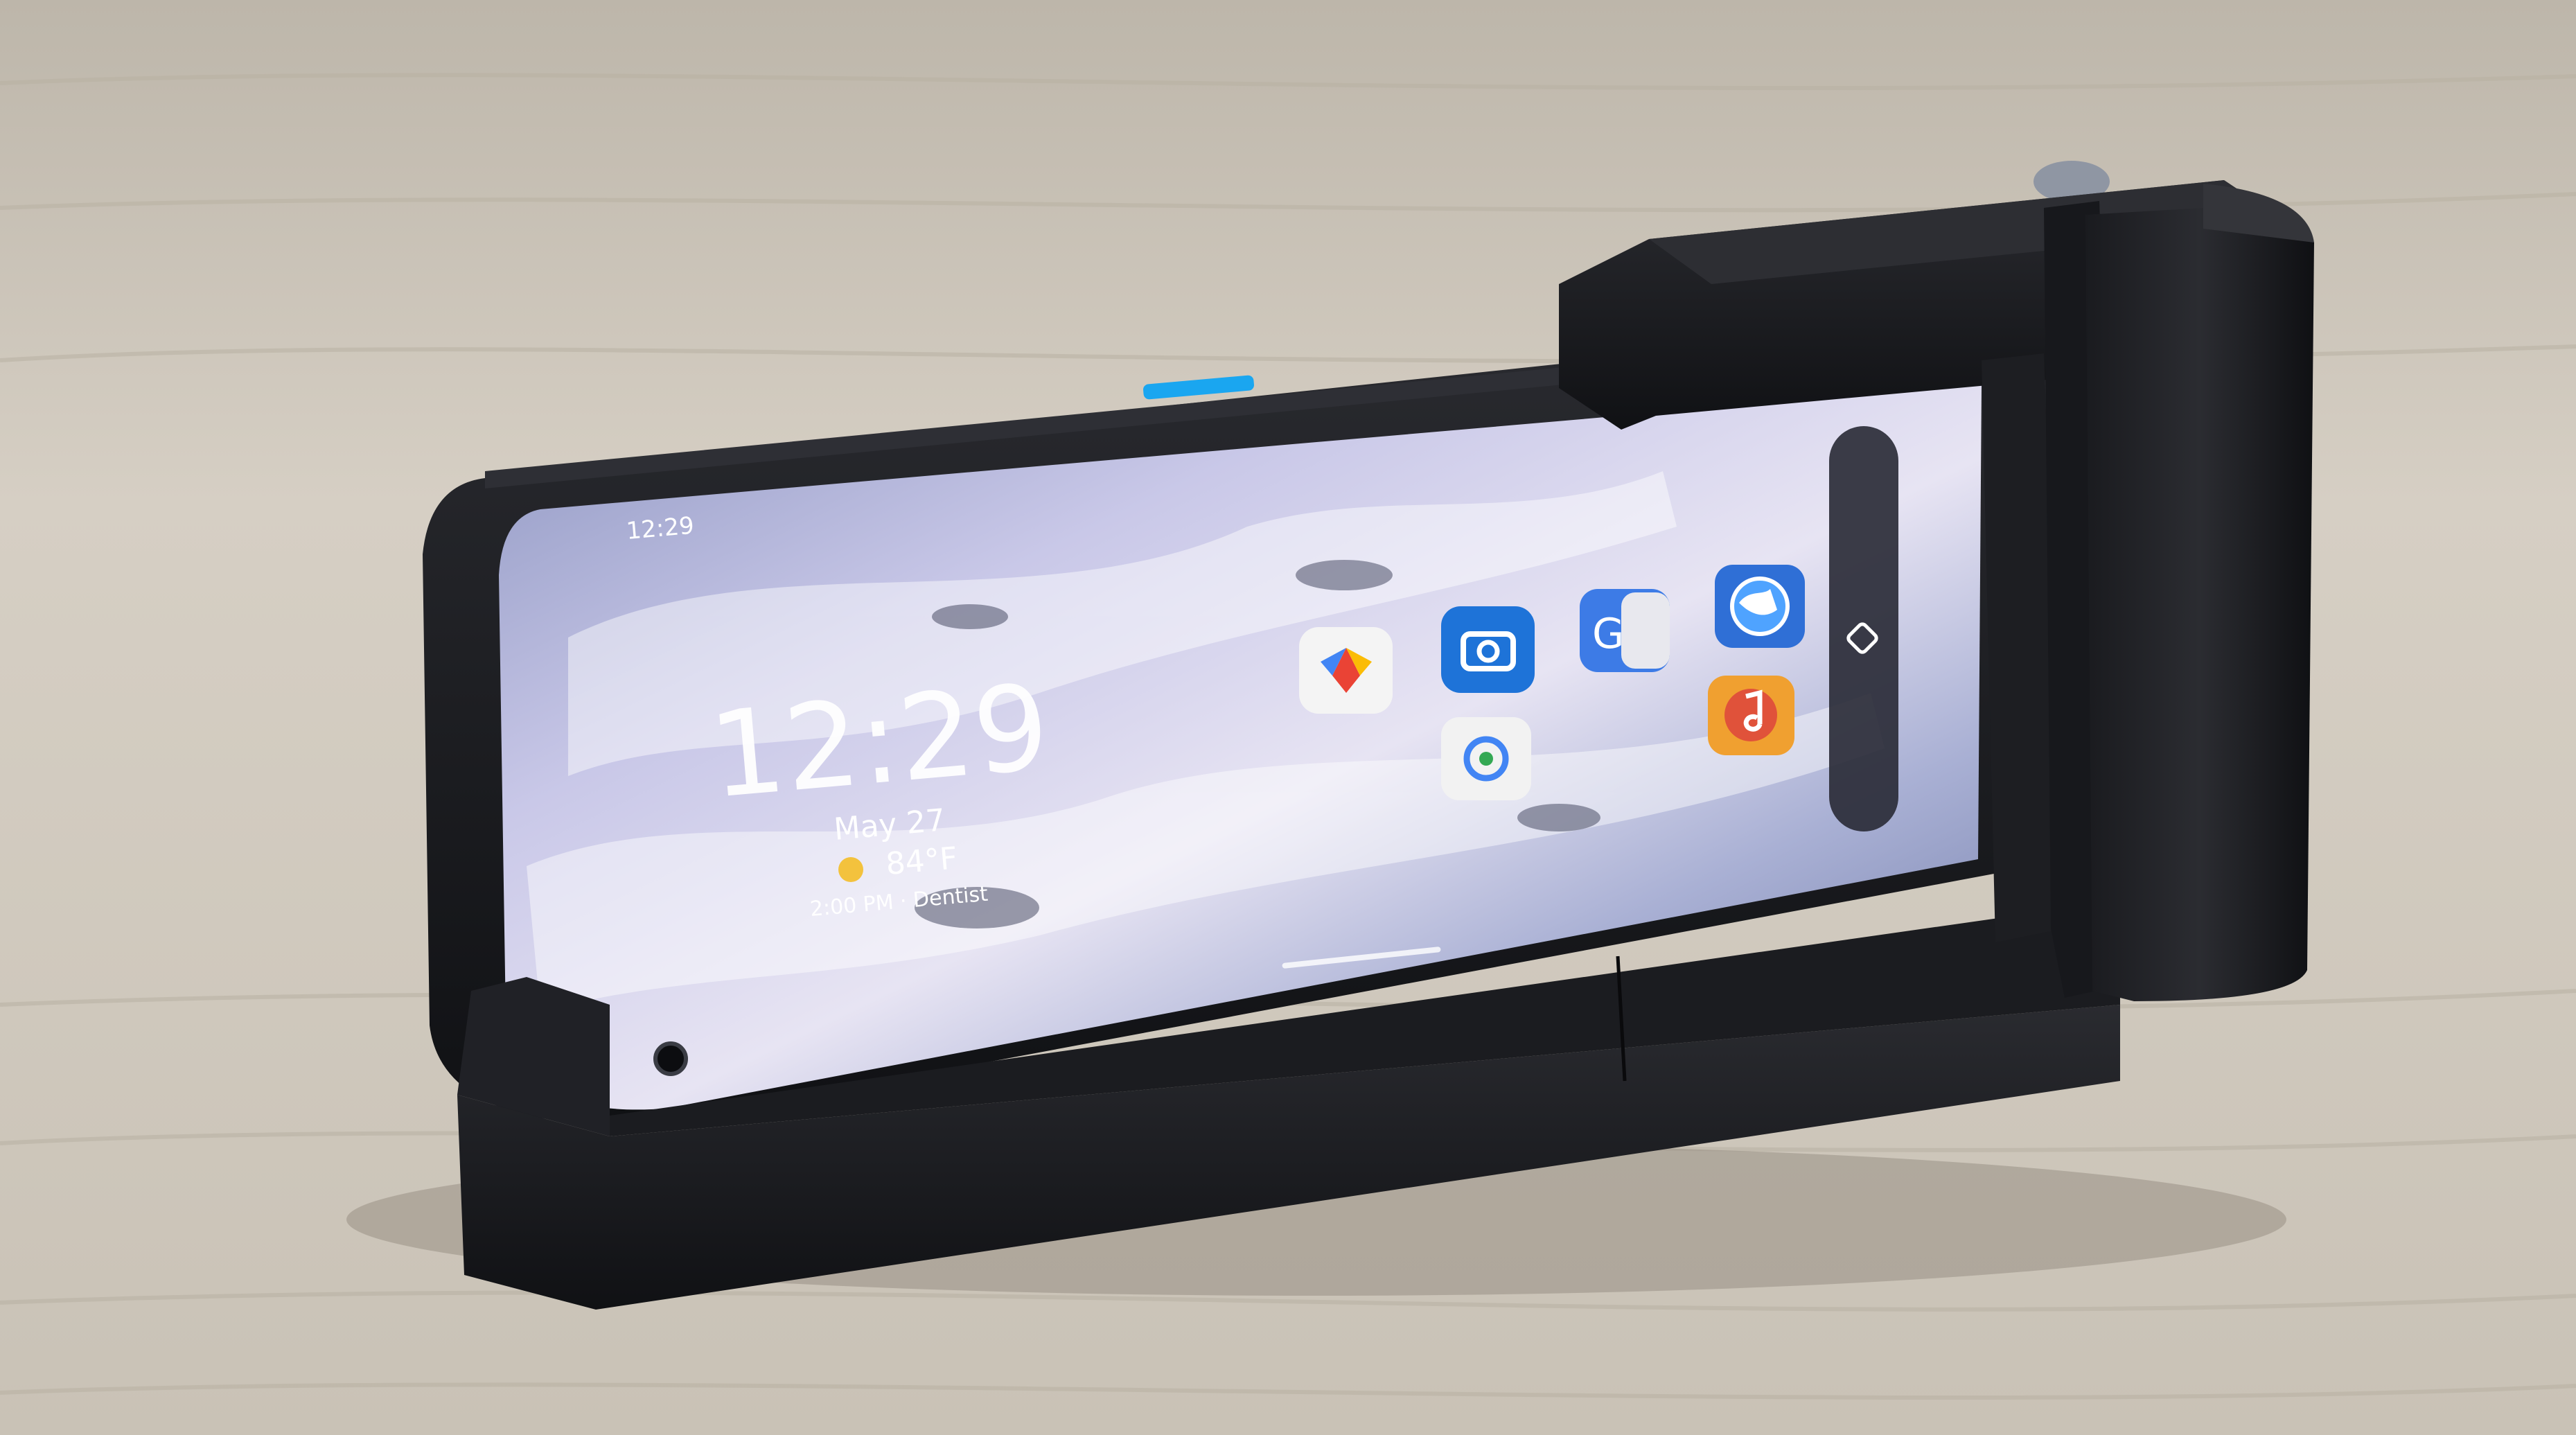 Image resolution: width=2576 pixels, height=1435 pixels. I want to click on app-lens, so click(1486, 758).